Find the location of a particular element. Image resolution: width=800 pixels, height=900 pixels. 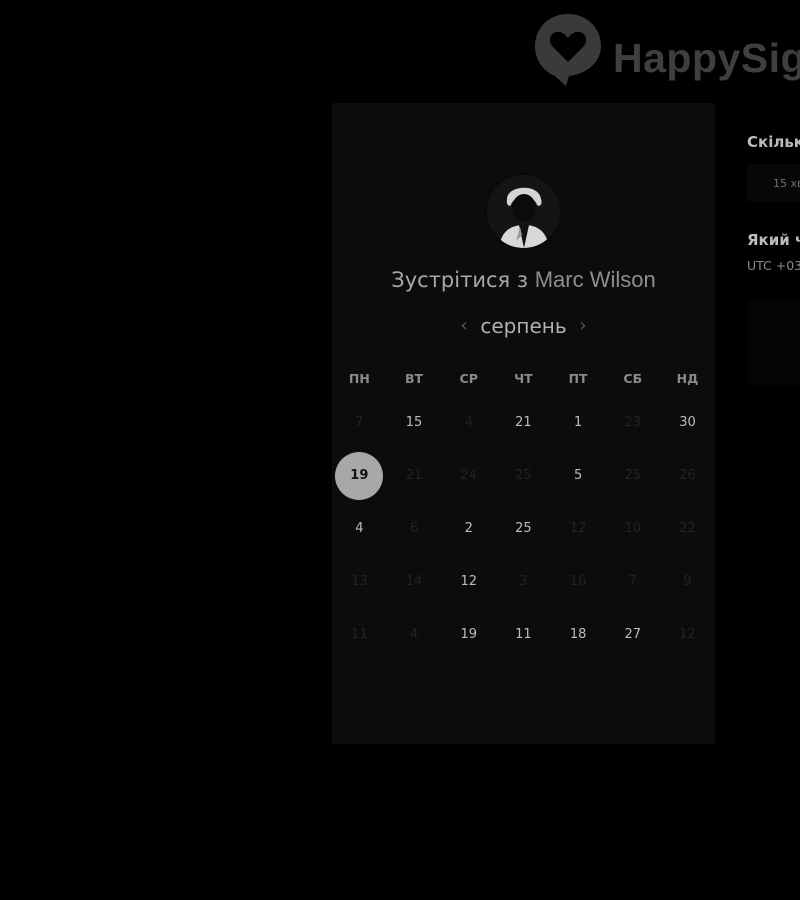

available-day: 2 is located at coordinates (468, 528).